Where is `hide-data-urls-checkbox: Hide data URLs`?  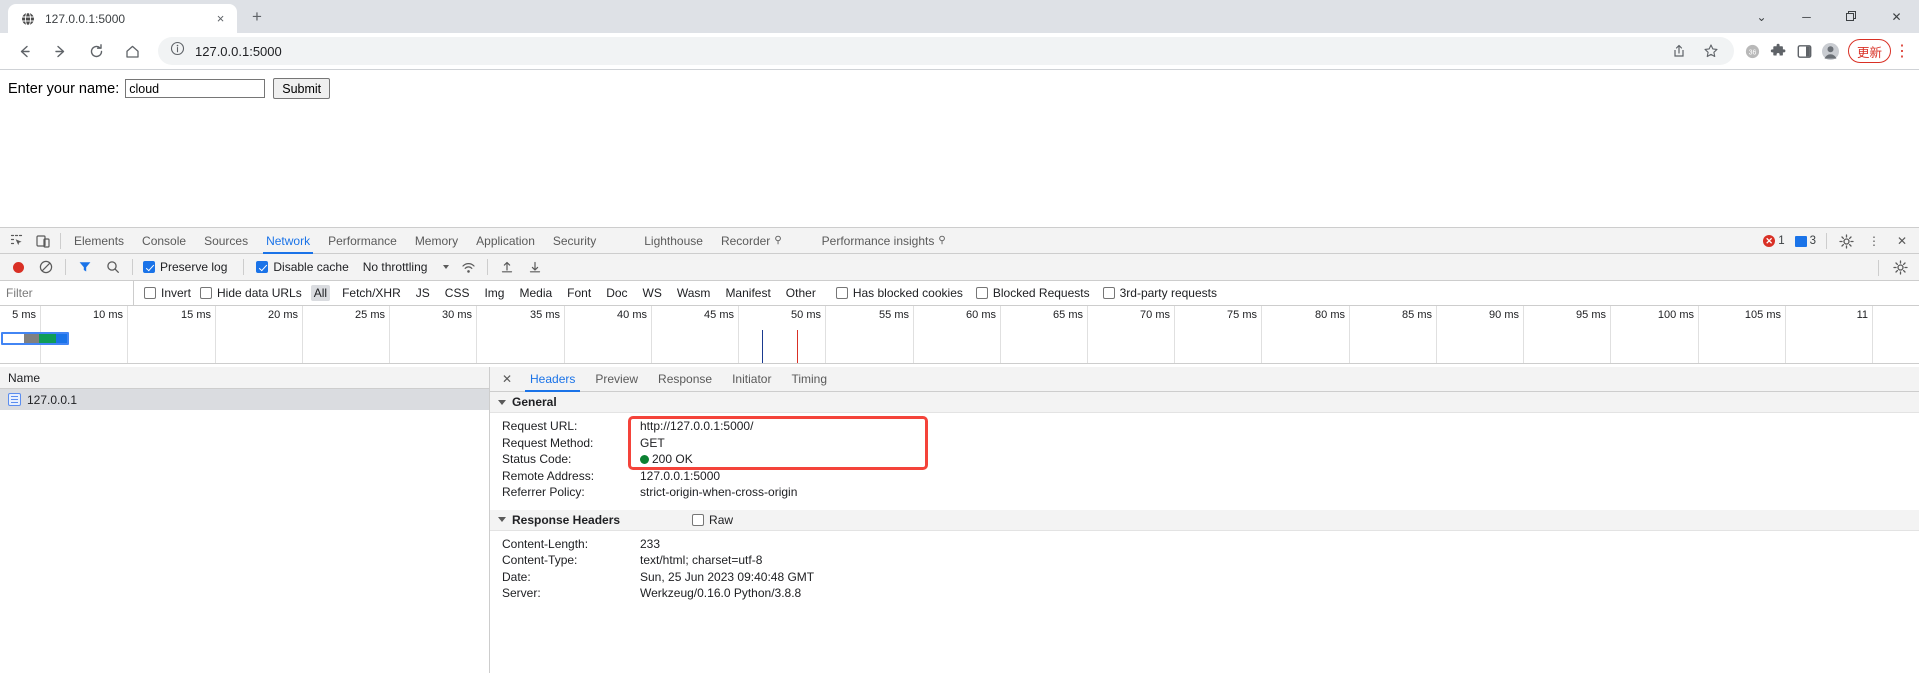
hide-data-urls-checkbox: Hide data URLs is located at coordinates (251, 293).